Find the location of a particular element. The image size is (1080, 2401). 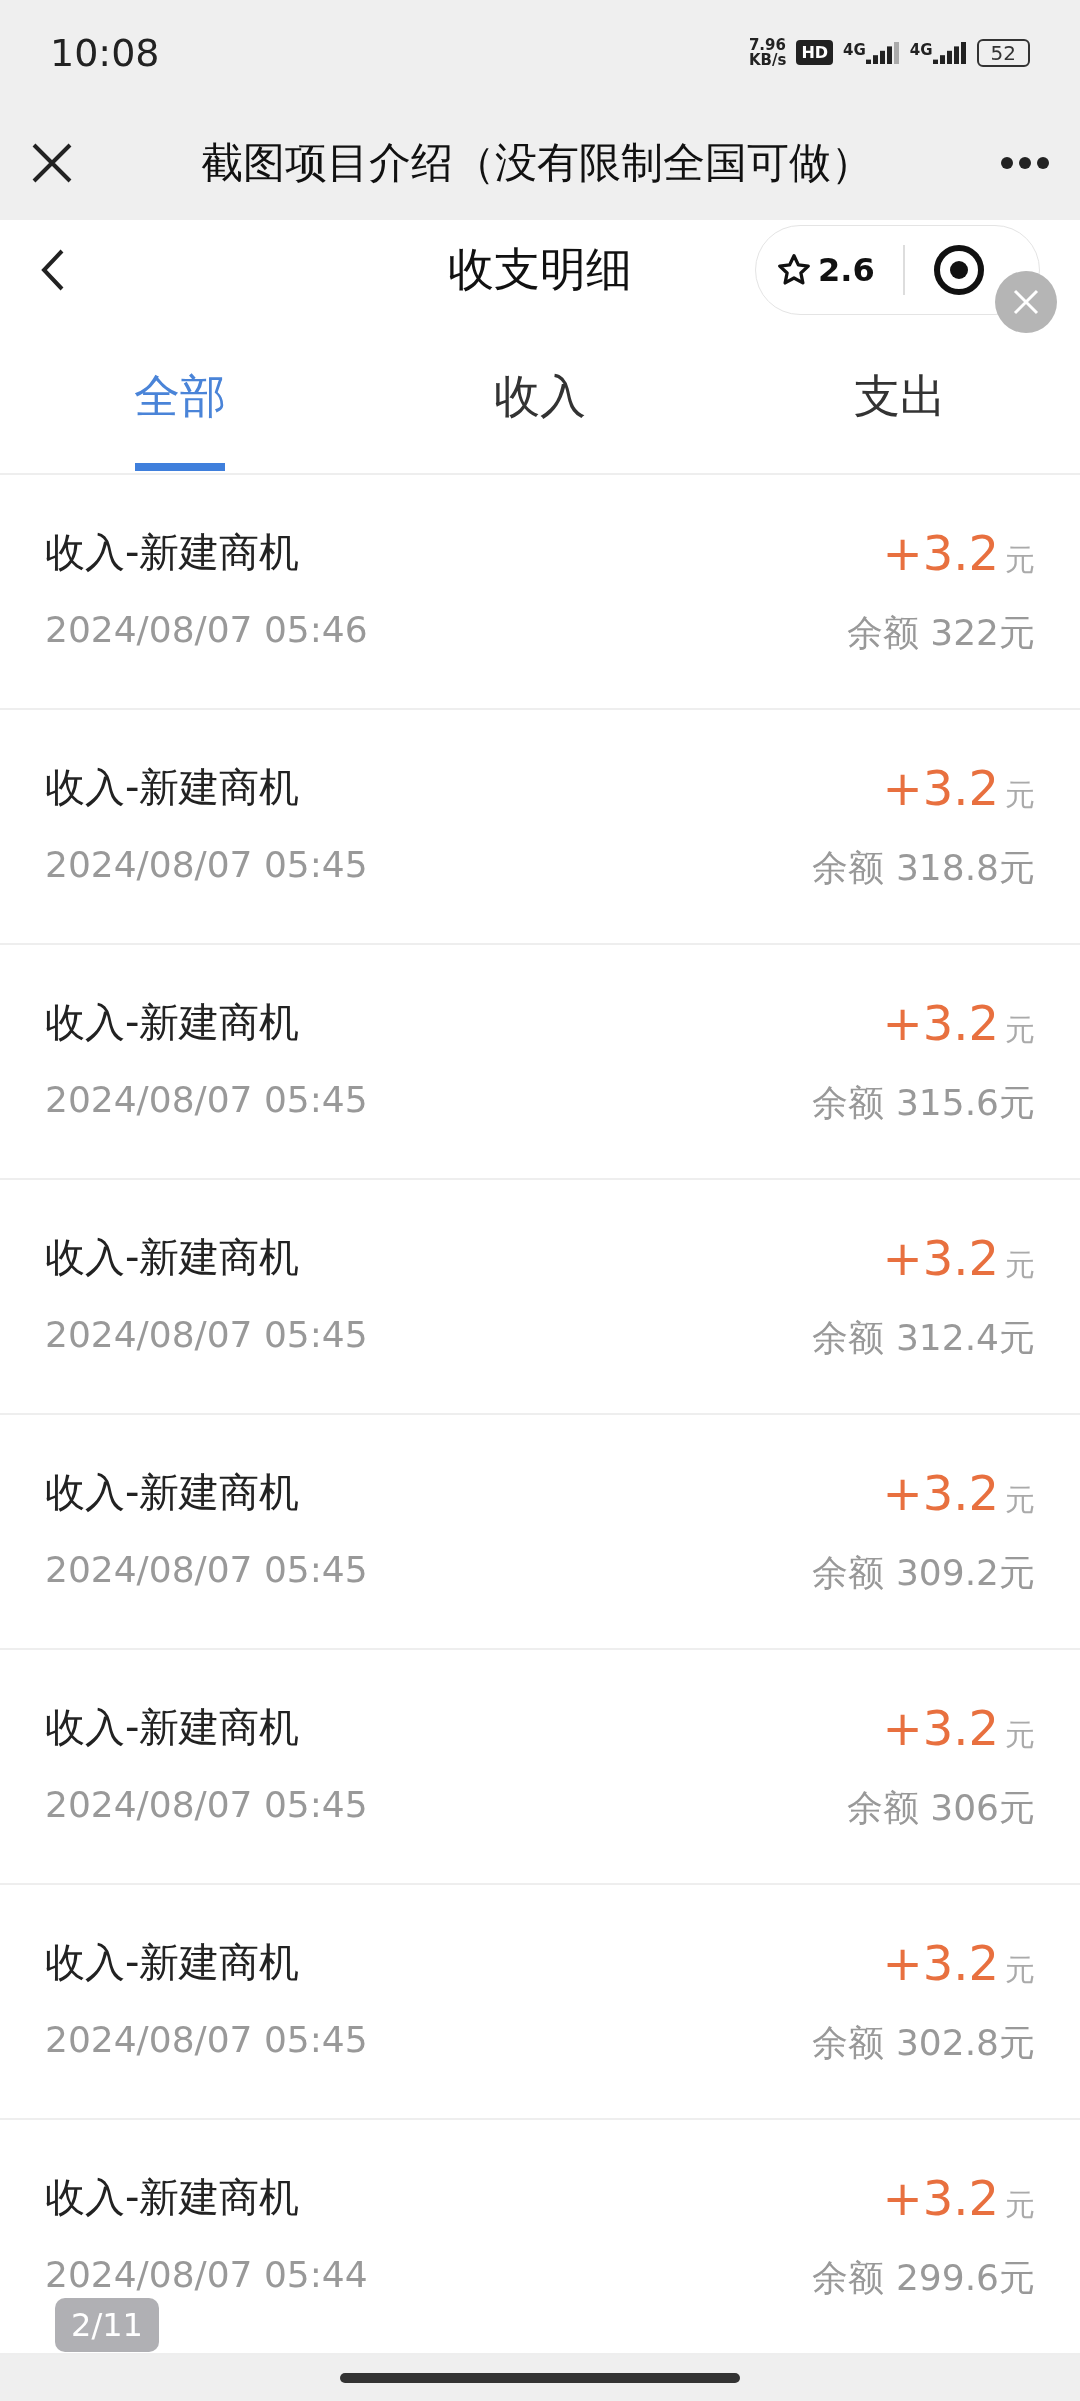

balance: 余额 302.8元 is located at coordinates (923, 2043).